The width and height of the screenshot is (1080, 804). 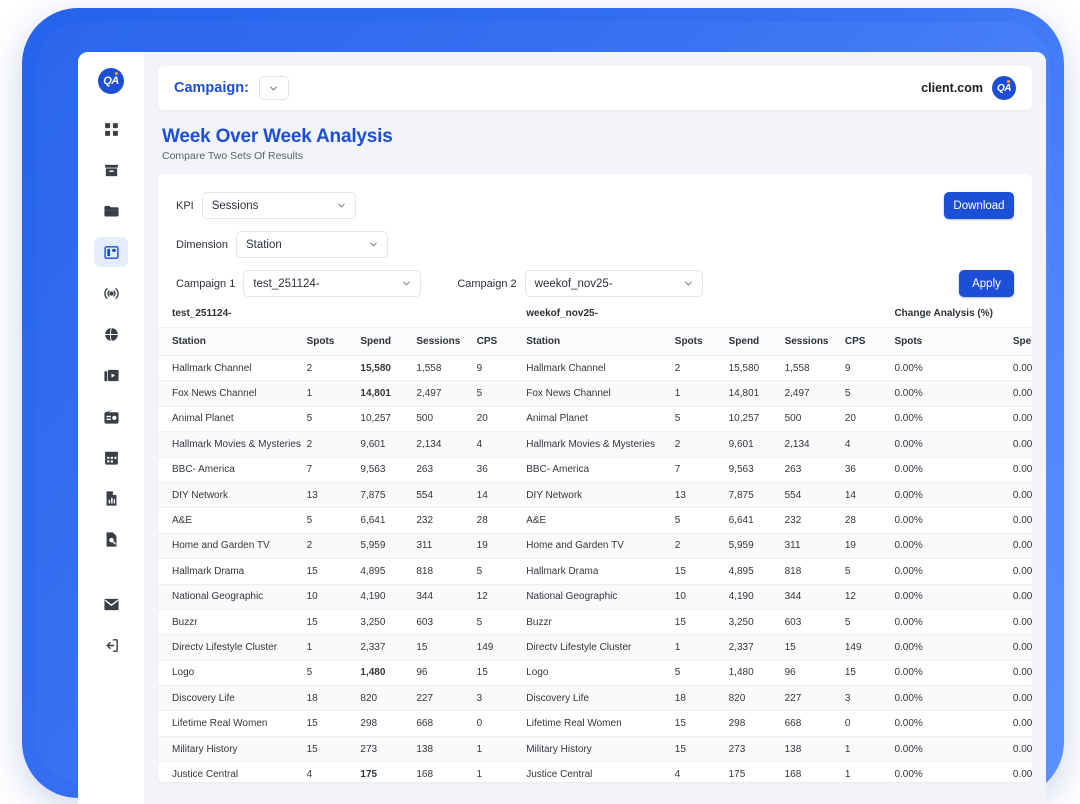 What do you see at coordinates (600, 341) in the screenshot?
I see `col-header-station-b: Station` at bounding box center [600, 341].